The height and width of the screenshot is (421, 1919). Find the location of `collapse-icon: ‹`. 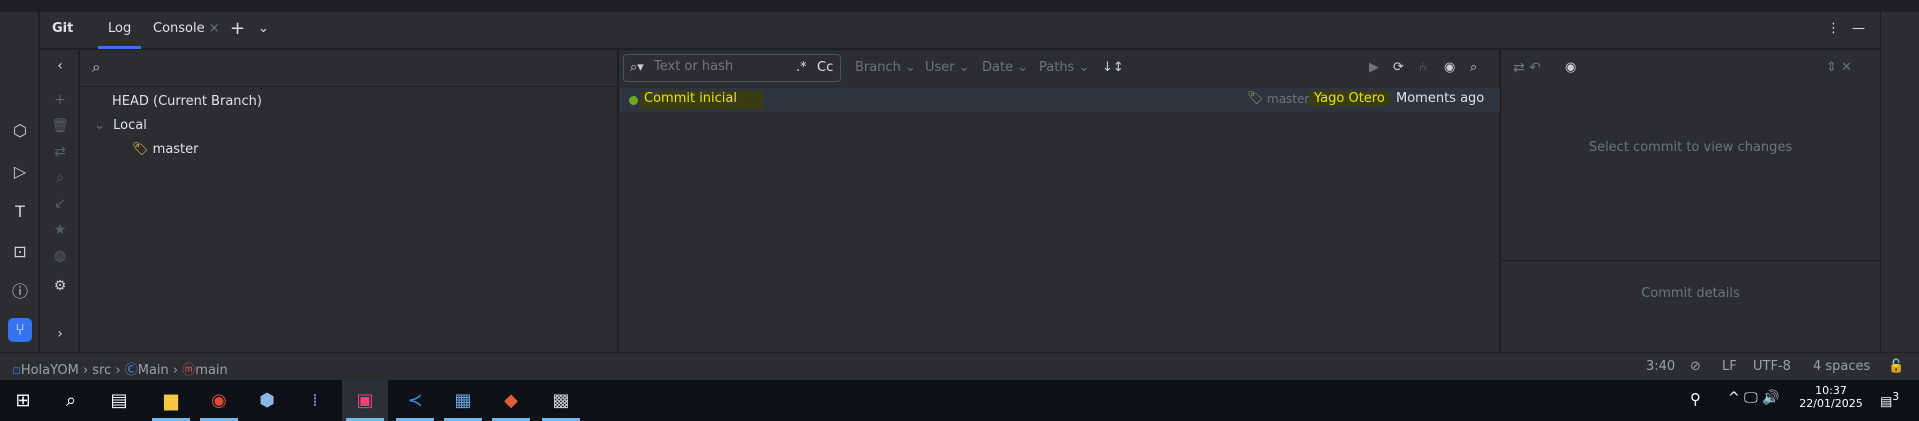

collapse-icon: ‹ is located at coordinates (60, 68).